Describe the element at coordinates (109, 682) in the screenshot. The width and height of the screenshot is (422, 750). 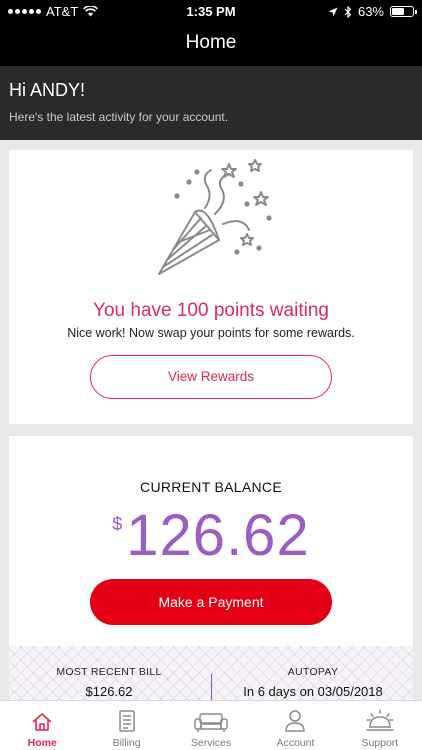
I see `recent-bill: MOST RECENT BILL $126.62` at that location.